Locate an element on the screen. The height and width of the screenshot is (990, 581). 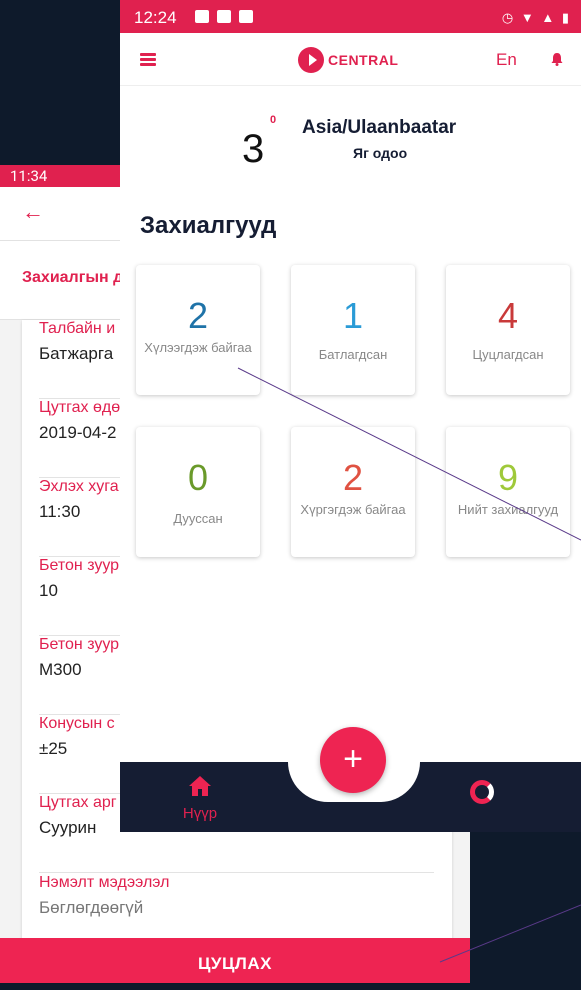
field-label: Цутгах арг is located at coordinates (78, 802).